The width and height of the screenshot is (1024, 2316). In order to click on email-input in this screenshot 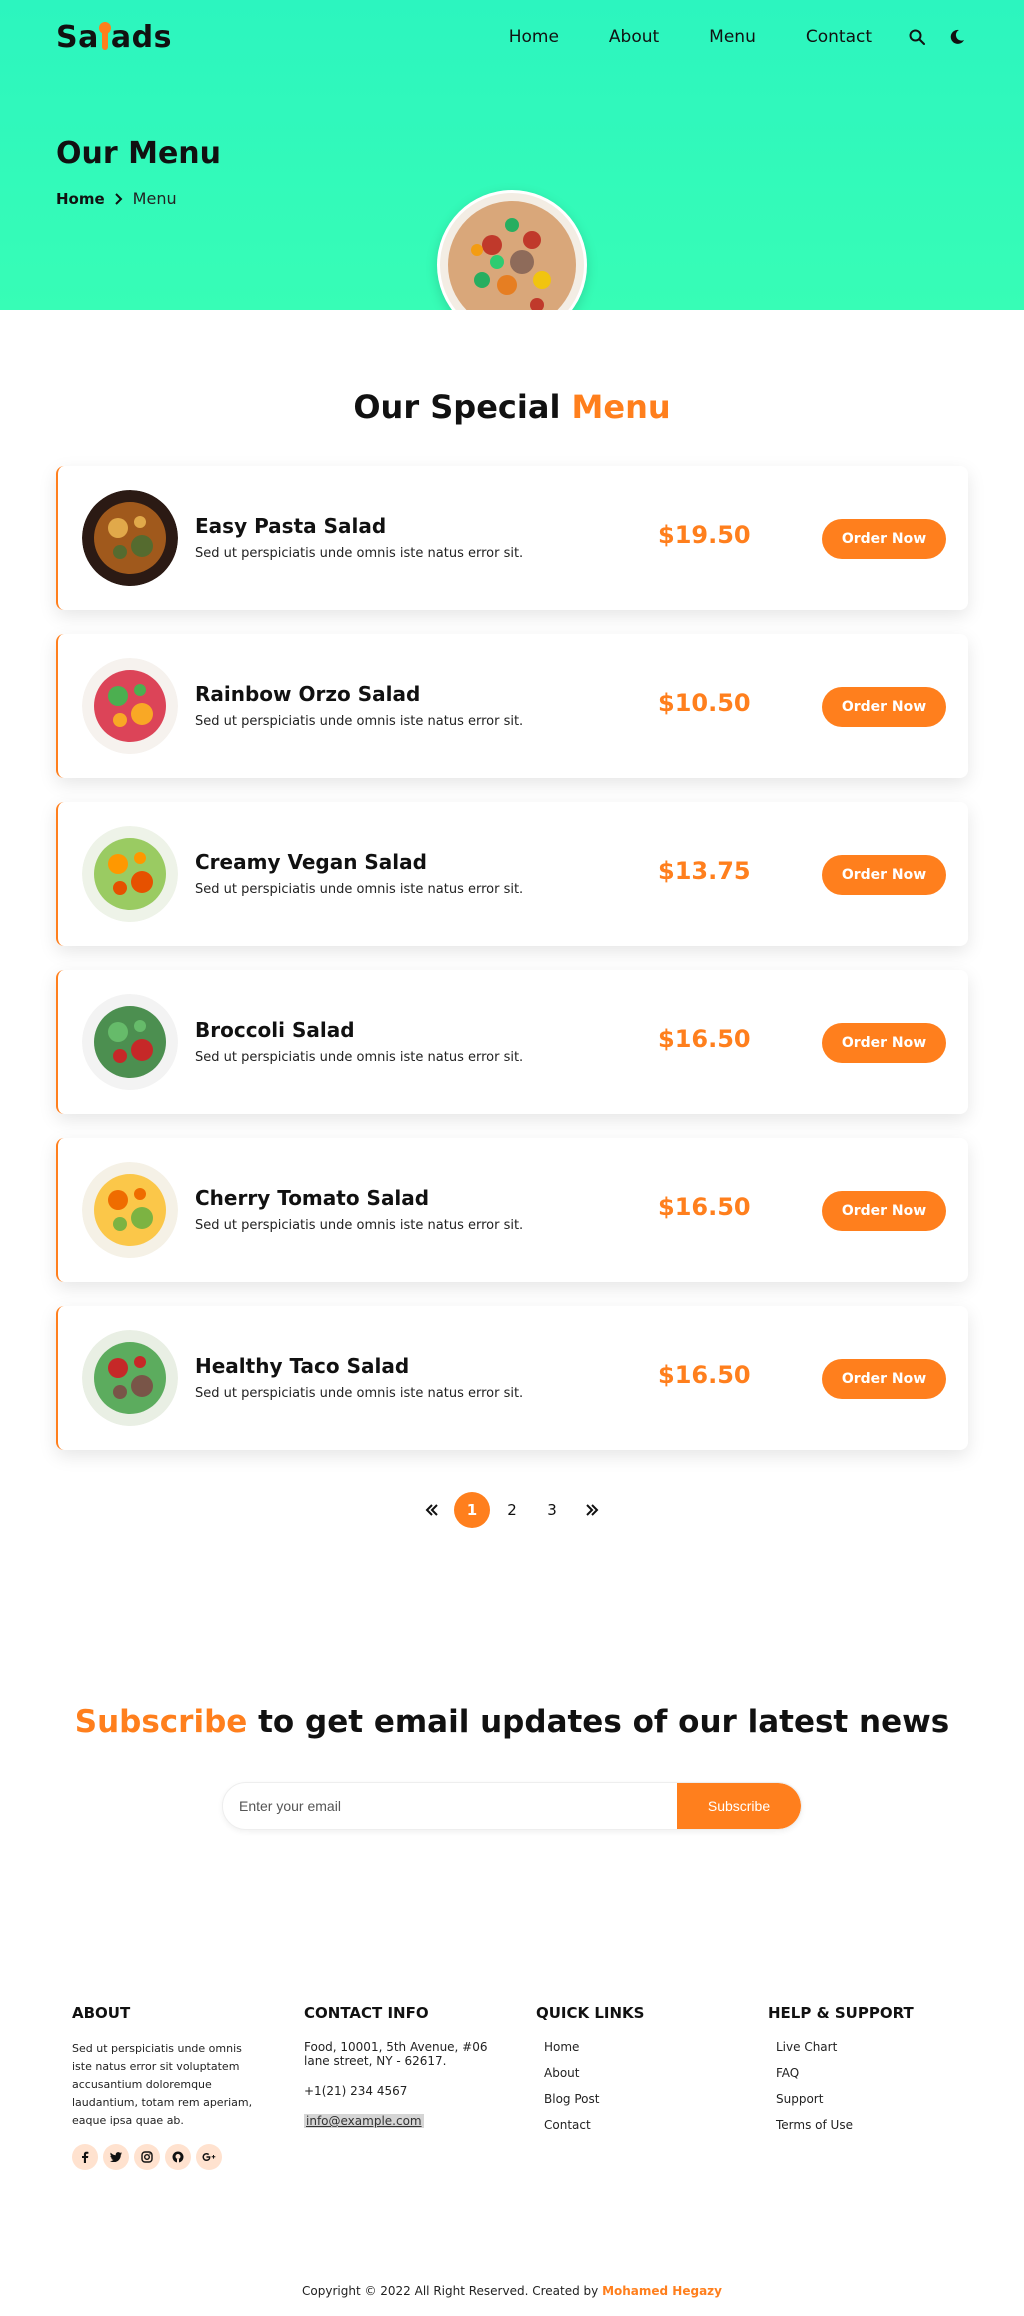, I will do `click(450, 1806)`.